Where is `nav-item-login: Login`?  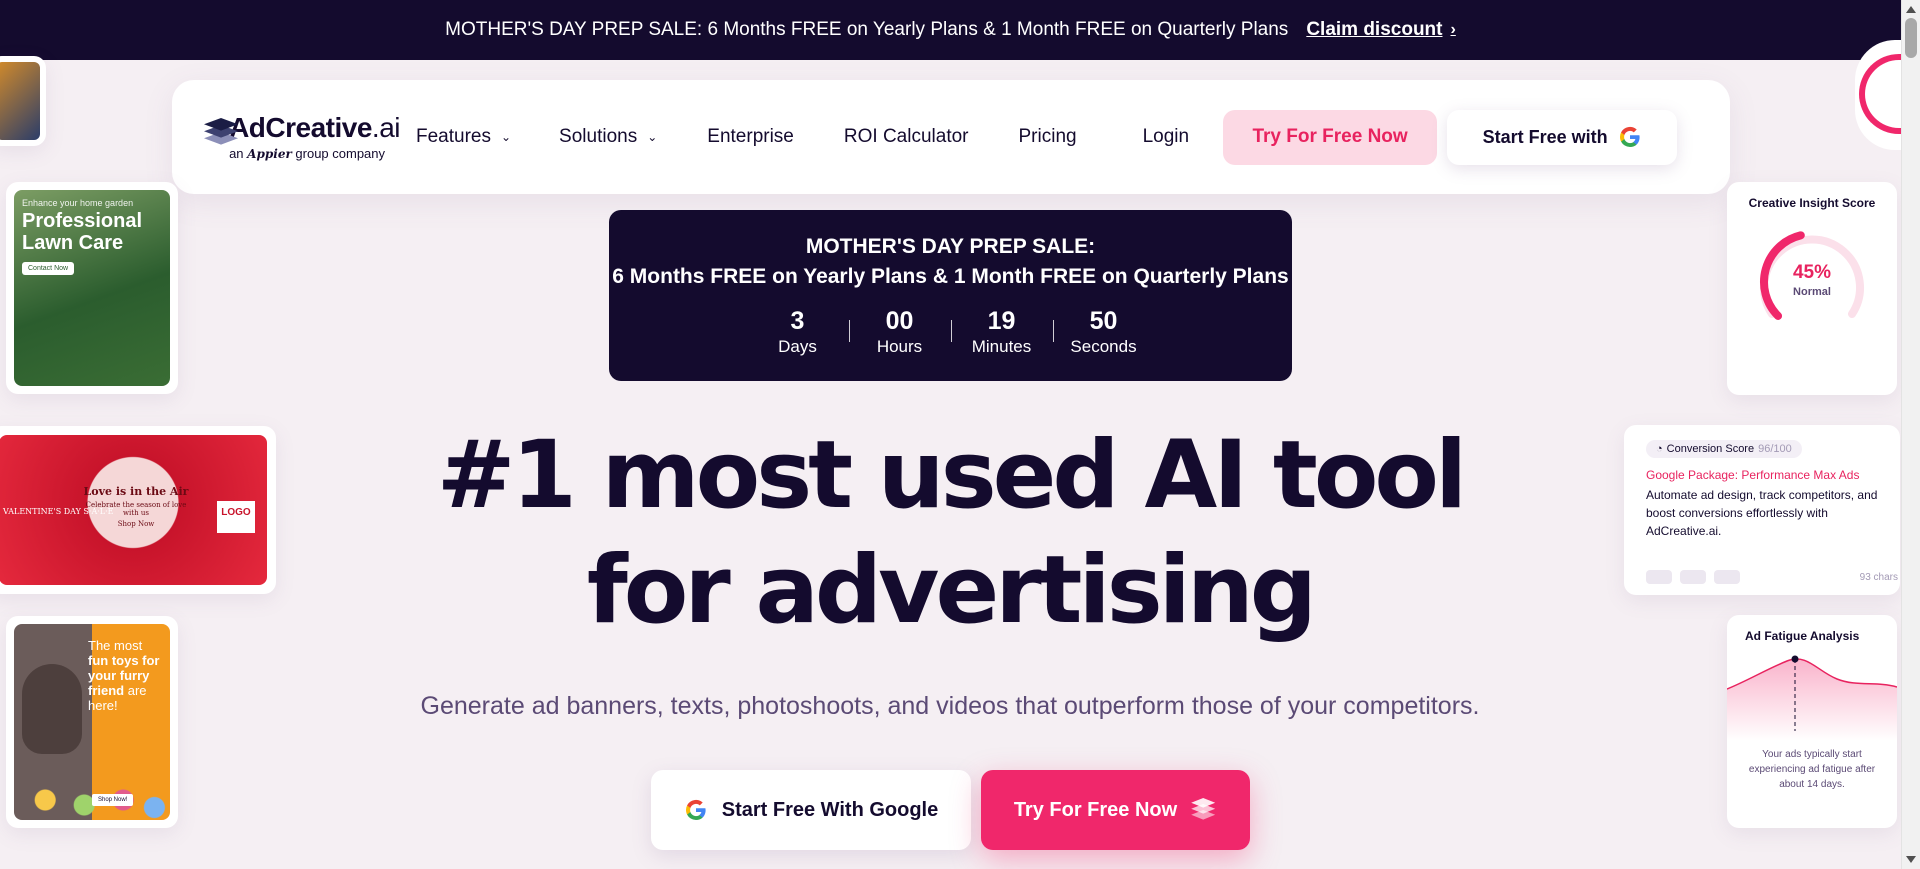 nav-item-login: Login is located at coordinates (1166, 137).